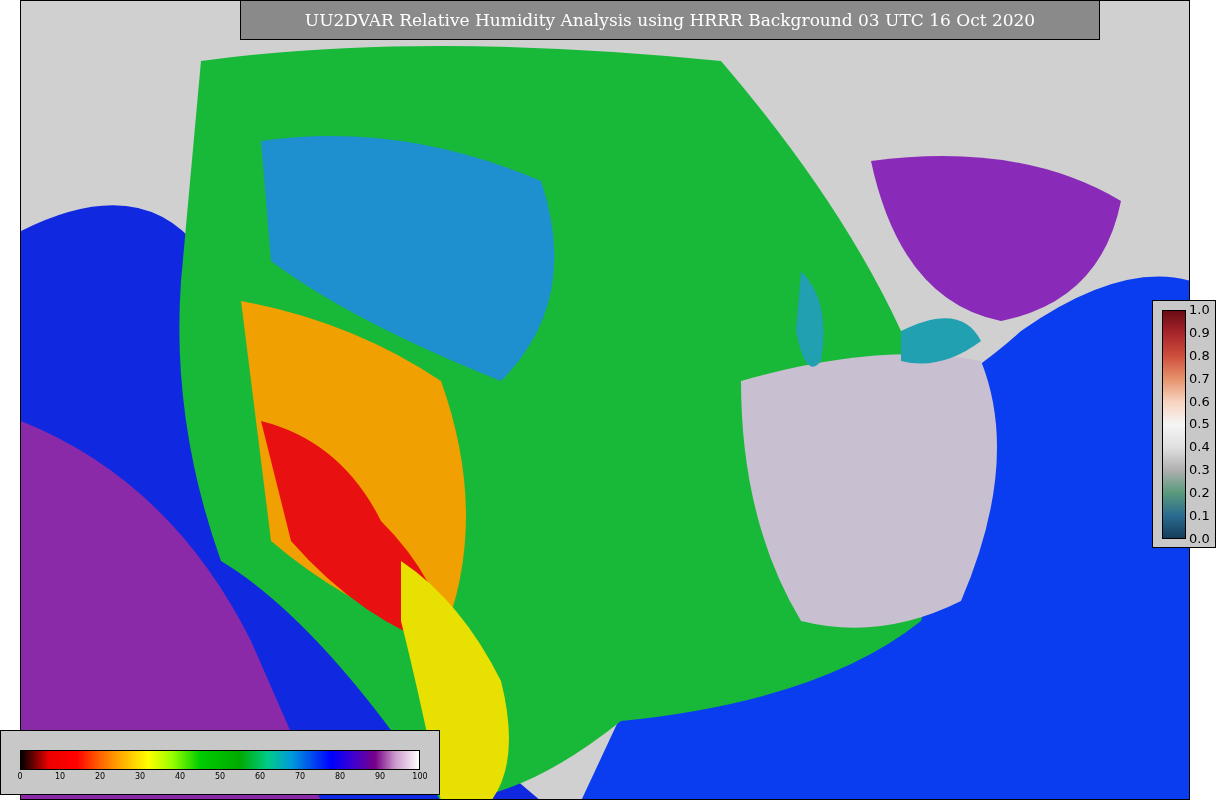 The height and width of the screenshot is (800, 1216). What do you see at coordinates (1199, 447) in the screenshot?
I see `tick-label: 0.4` at bounding box center [1199, 447].